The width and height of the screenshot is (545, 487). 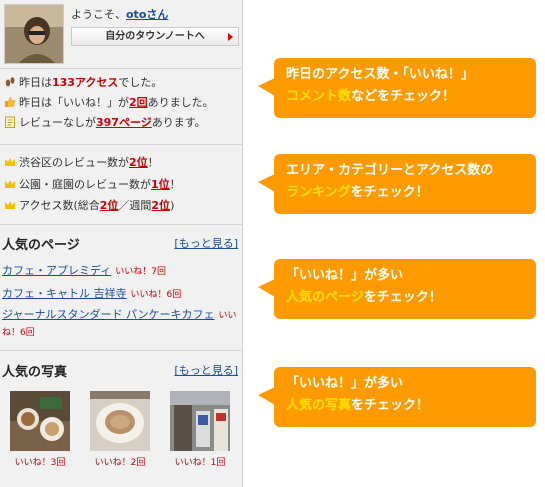 I want to click on rank-access: アクセス数(総合2位／週間2位), so click(x=89, y=206).